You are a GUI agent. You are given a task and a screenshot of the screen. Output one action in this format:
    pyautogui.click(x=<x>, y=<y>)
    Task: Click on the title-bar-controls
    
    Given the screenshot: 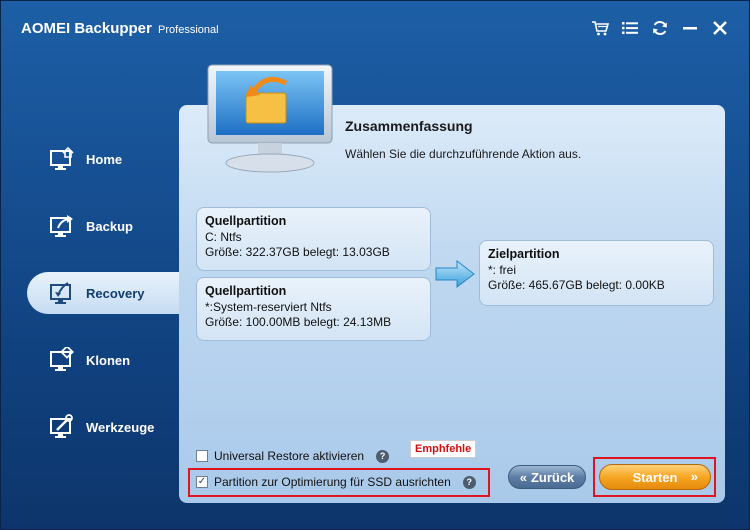 What is the action you would take?
    pyautogui.click(x=660, y=28)
    